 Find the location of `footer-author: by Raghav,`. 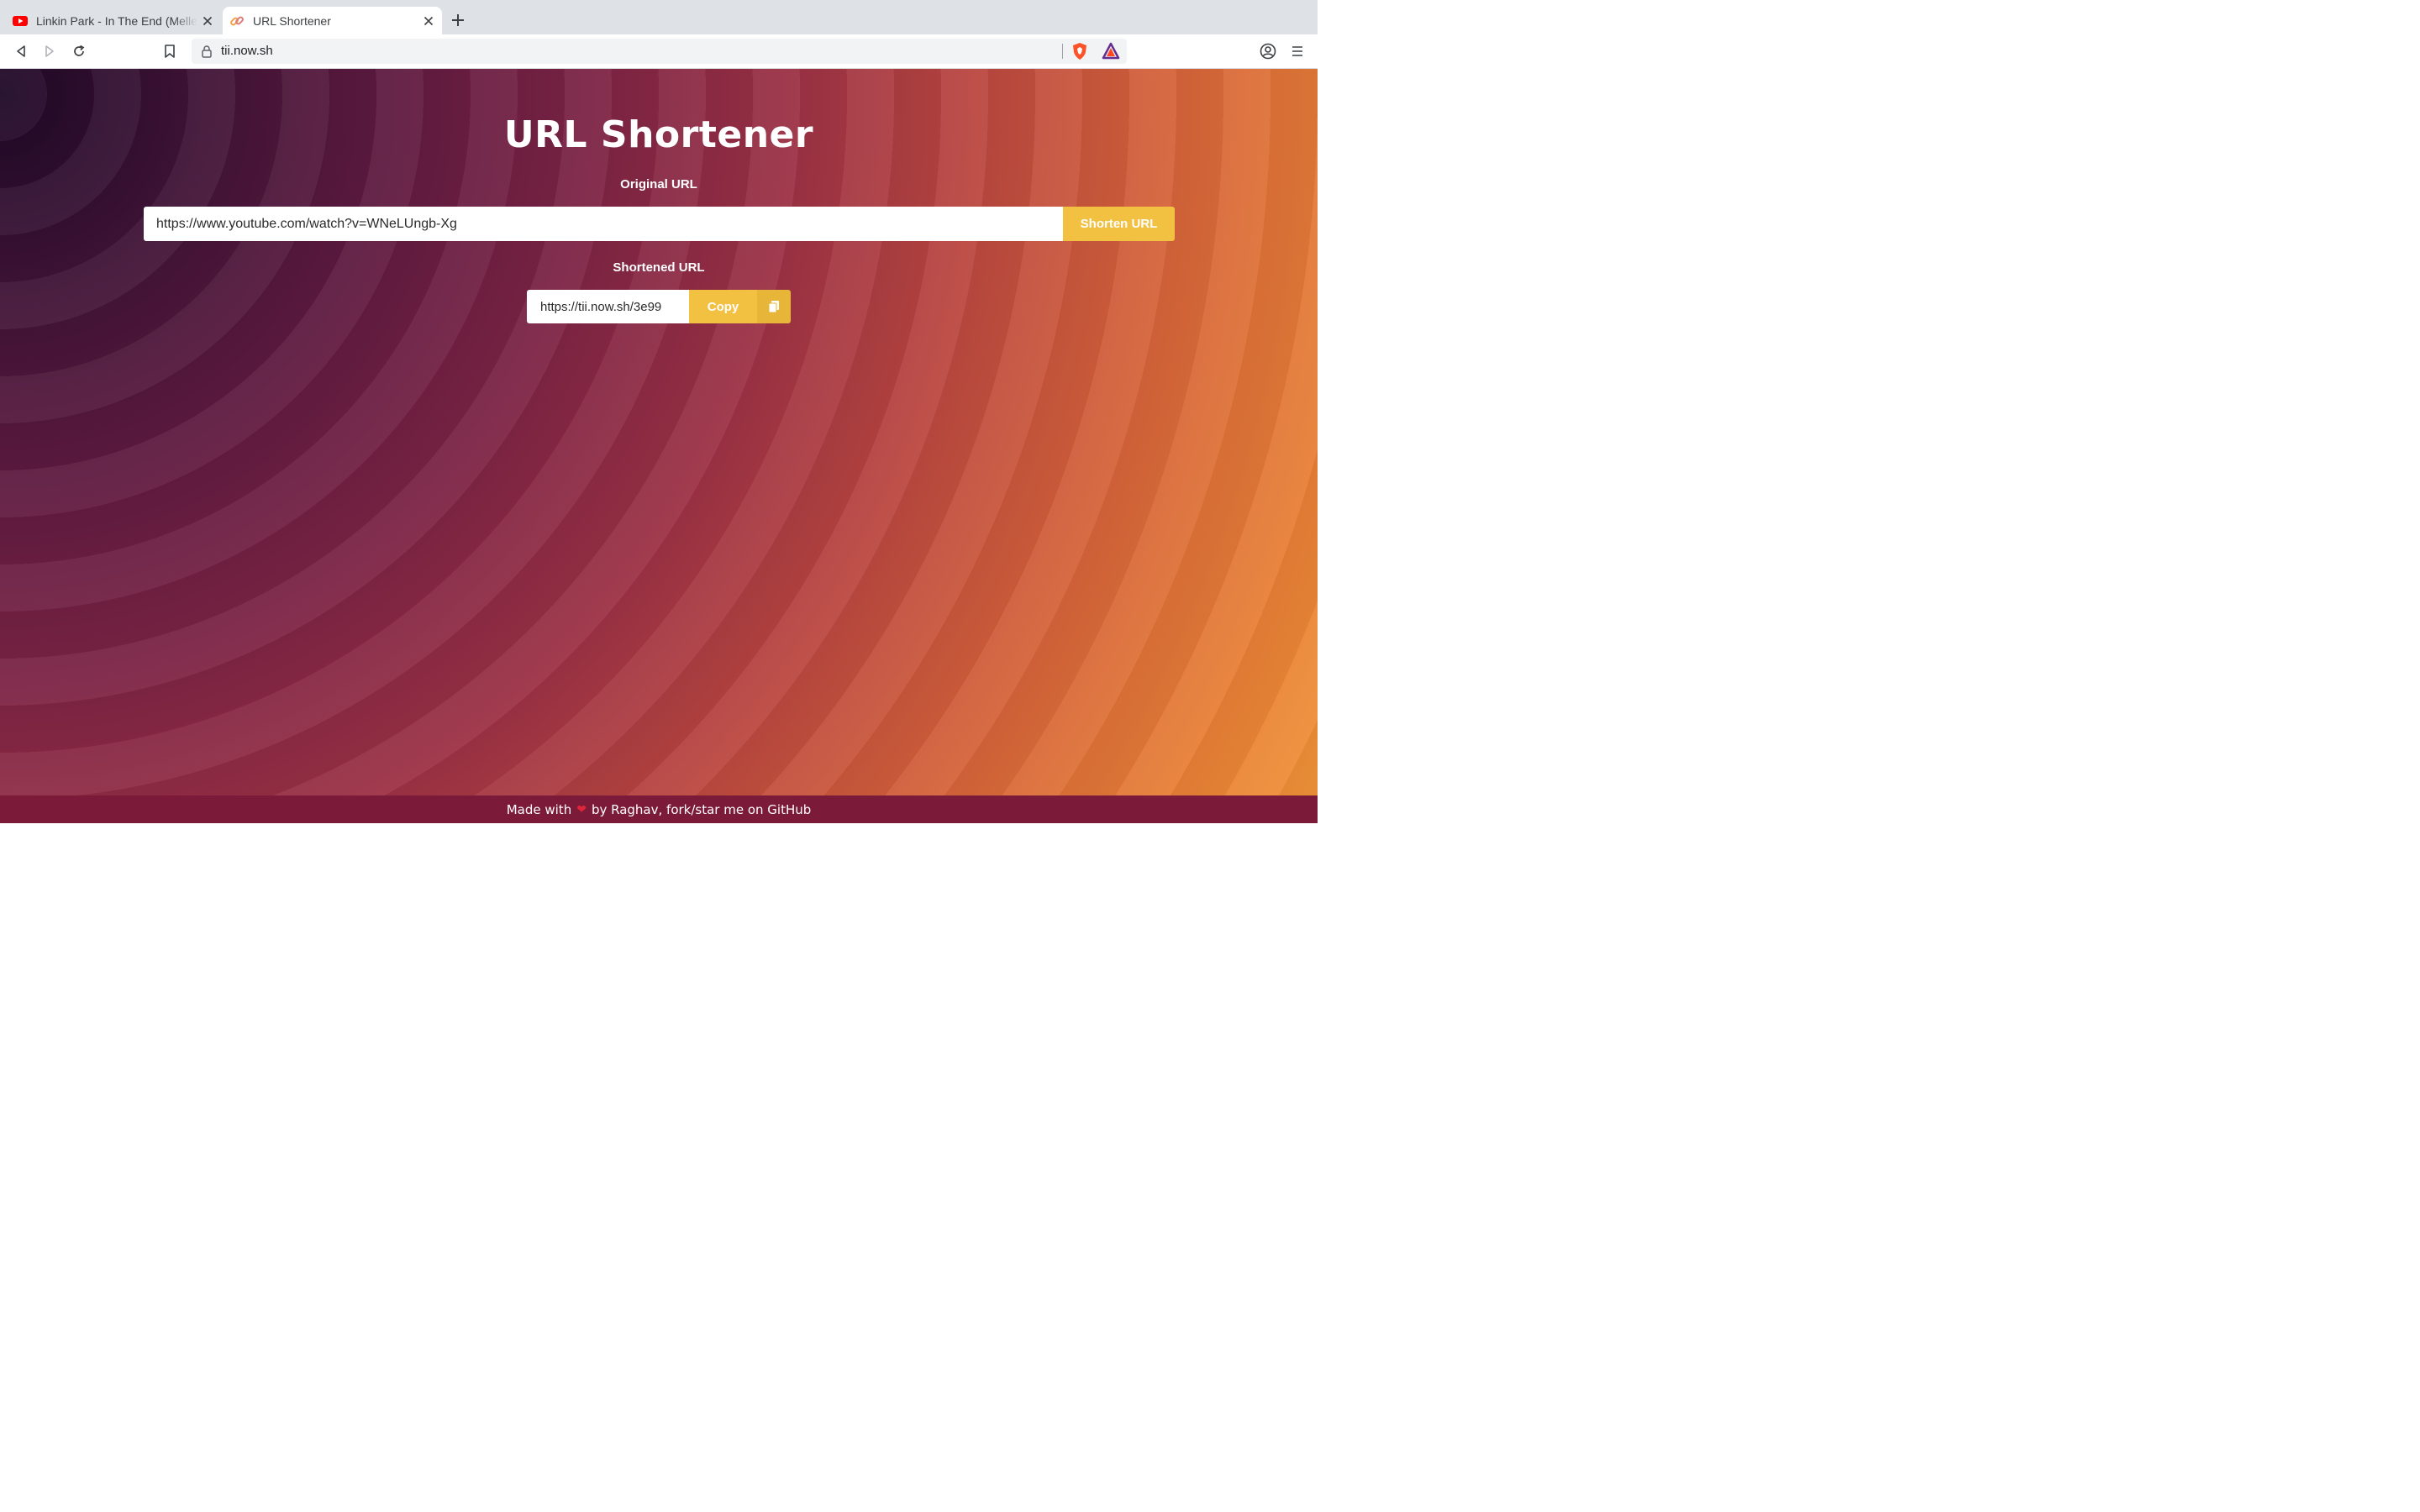

footer-author: by Raghav, is located at coordinates (627, 809).